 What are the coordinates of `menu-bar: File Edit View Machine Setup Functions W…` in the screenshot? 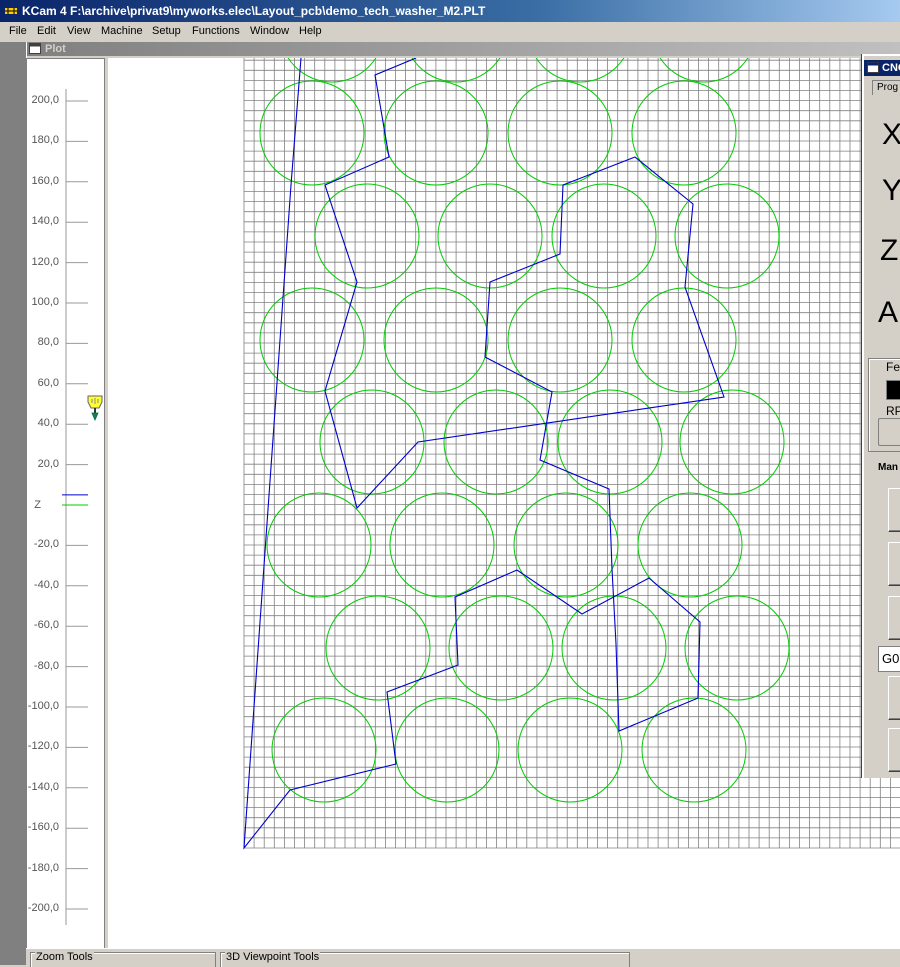 It's located at (450, 32).